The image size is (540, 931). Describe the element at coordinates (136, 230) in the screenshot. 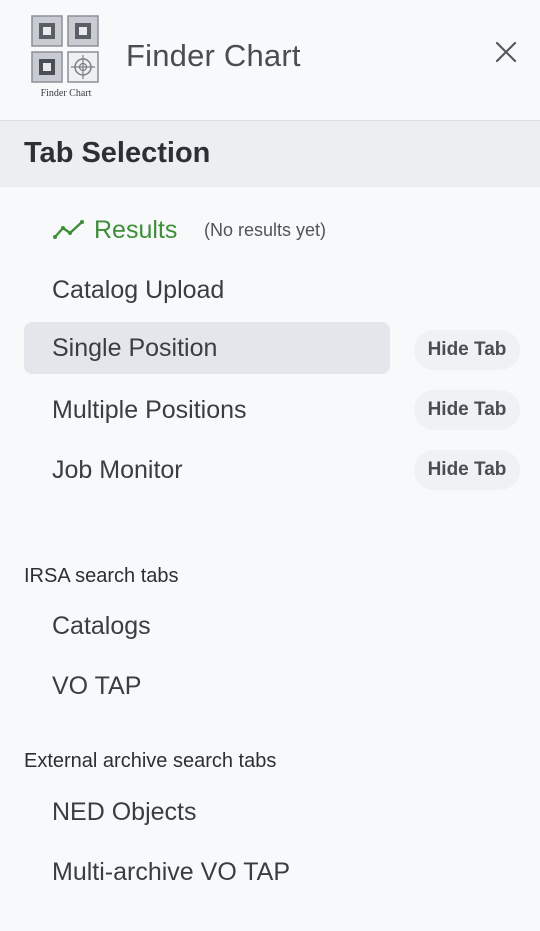

I see `results-label: Results` at that location.